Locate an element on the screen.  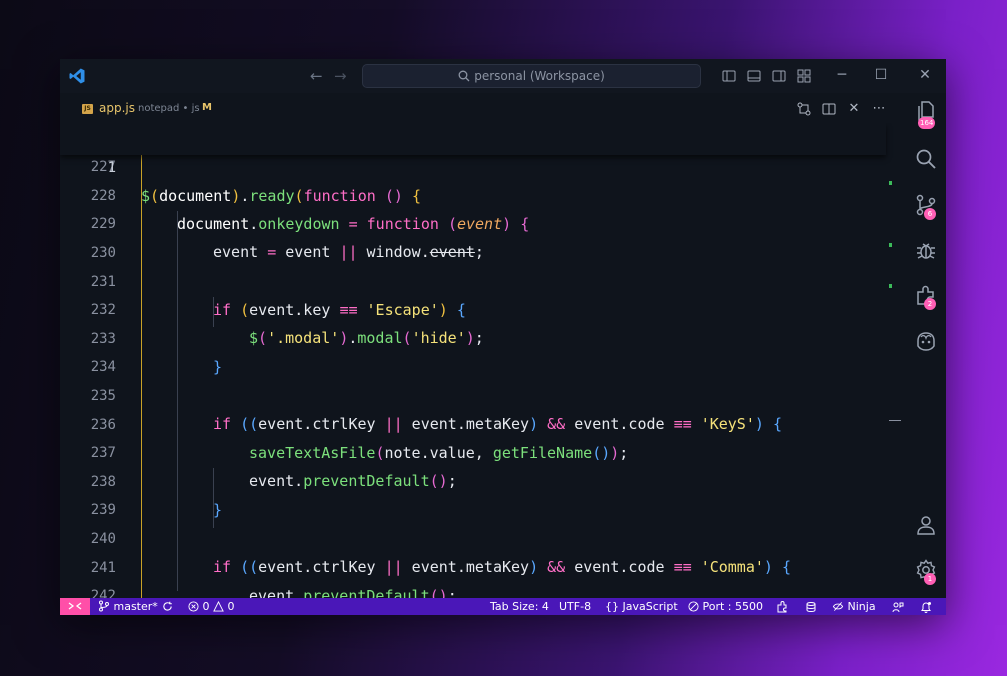
error-count: 0 is located at coordinates (206, 606).